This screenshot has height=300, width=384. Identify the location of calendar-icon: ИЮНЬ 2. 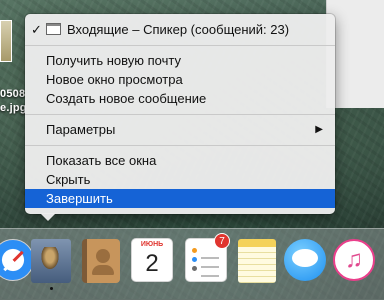
(152, 260).